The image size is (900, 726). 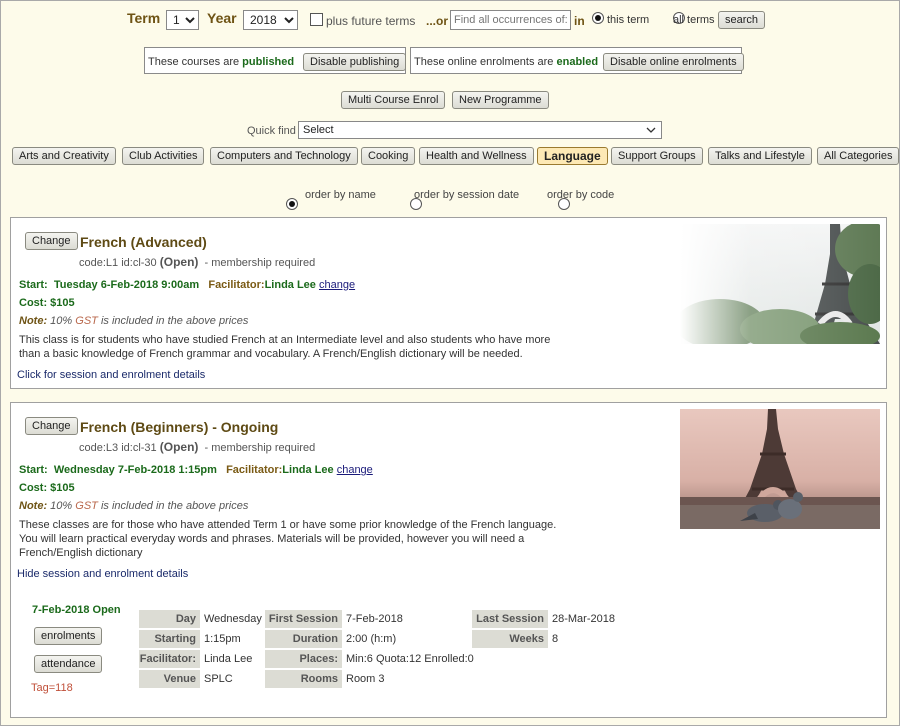 What do you see at coordinates (388, 156) in the screenshot?
I see `category-cooking: Cooking` at bounding box center [388, 156].